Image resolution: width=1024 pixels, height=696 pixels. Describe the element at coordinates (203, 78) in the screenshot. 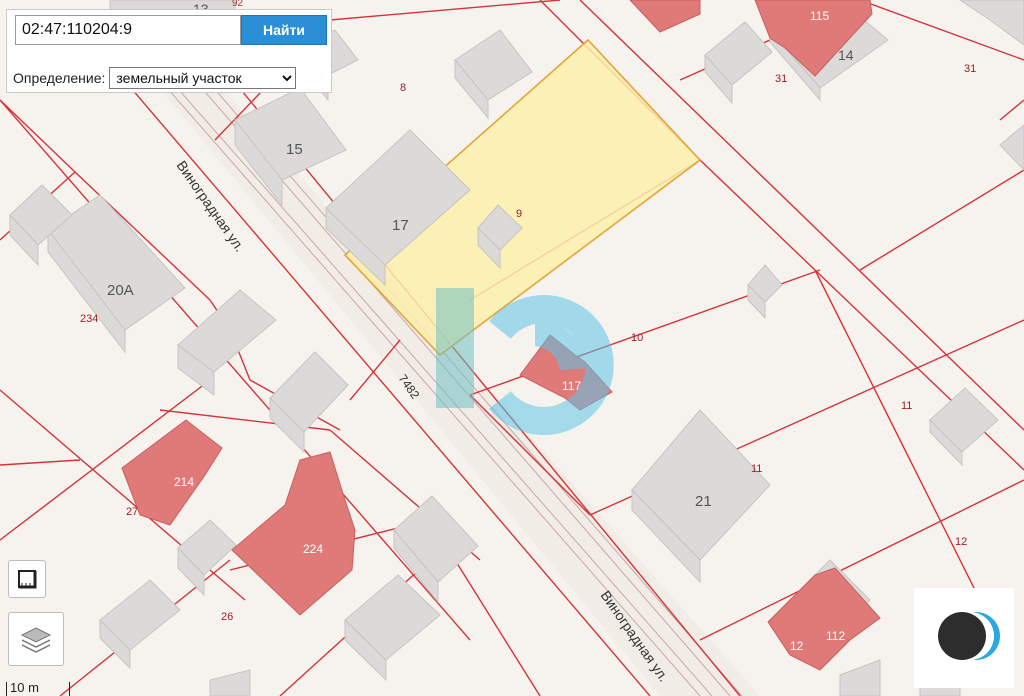

I see `definition-select: земельный участок` at that location.